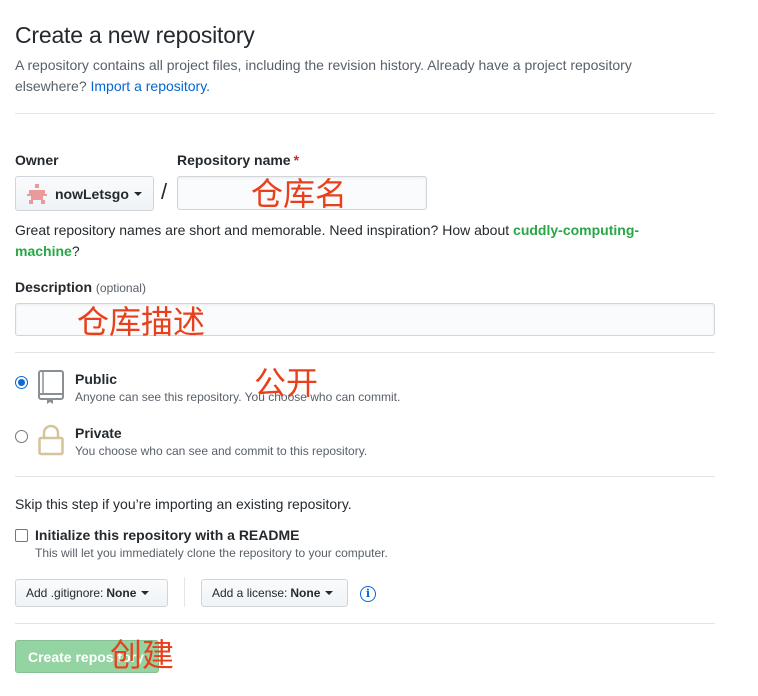 This screenshot has width=758, height=696. What do you see at coordinates (92, 193) in the screenshot?
I see `owner-name: nowLetsgo` at bounding box center [92, 193].